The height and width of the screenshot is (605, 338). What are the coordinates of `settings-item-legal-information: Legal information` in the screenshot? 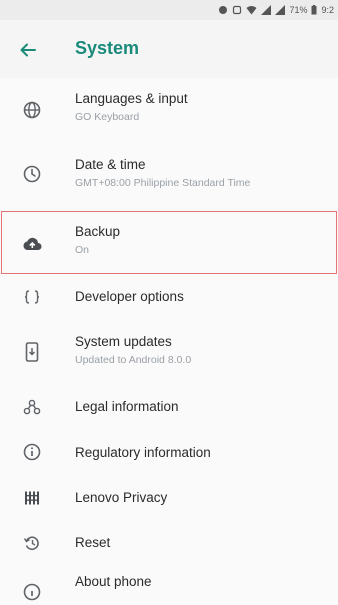 It's located at (169, 407).